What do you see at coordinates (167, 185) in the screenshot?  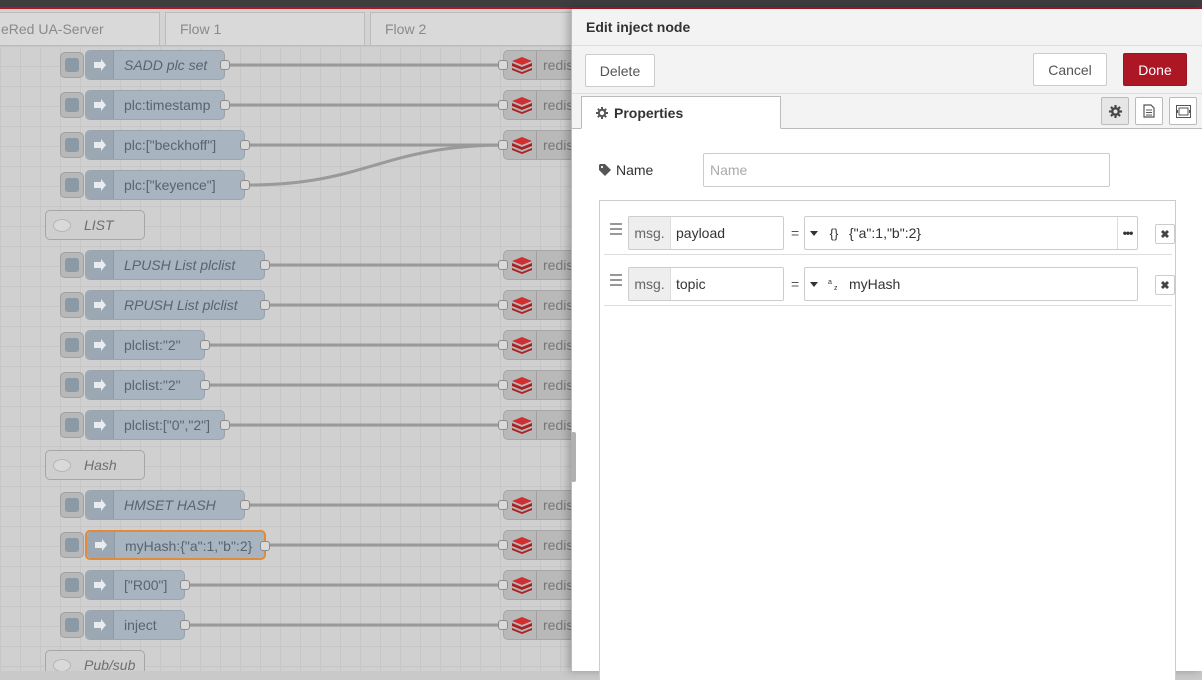 I see `inject-node: plc:["keyence"]` at bounding box center [167, 185].